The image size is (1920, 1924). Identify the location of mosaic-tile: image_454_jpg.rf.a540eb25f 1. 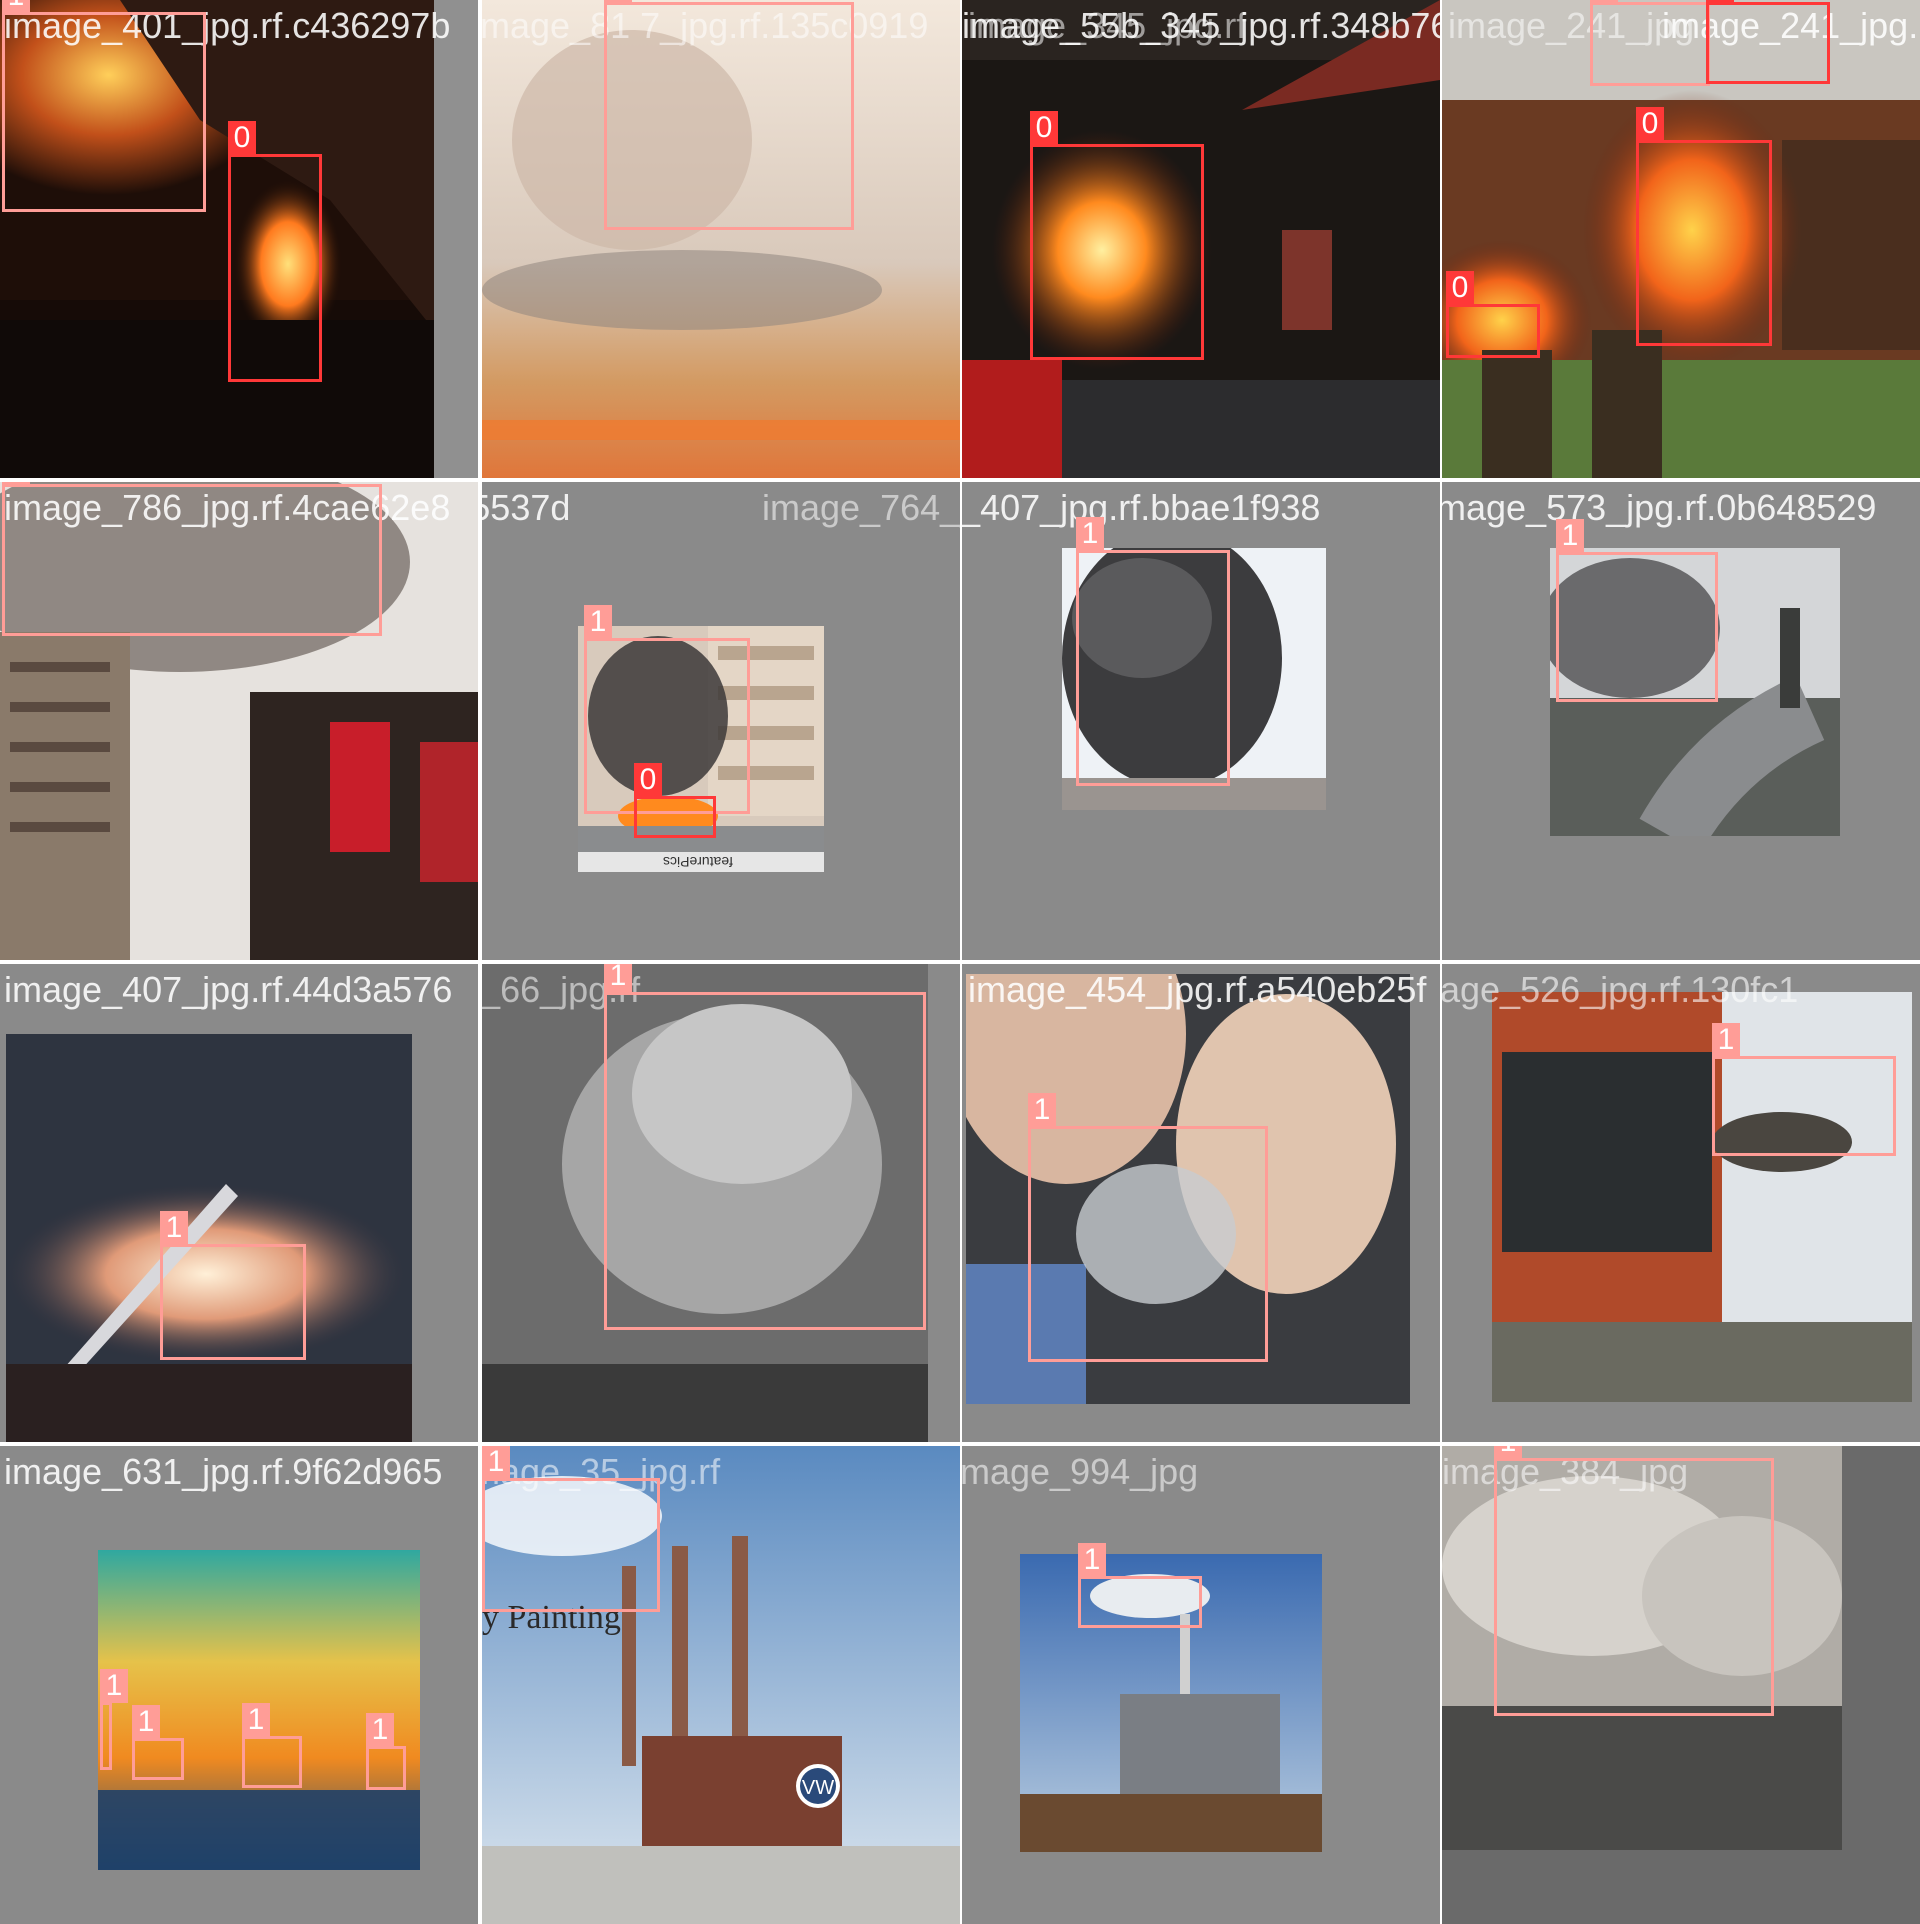
(1201, 1203).